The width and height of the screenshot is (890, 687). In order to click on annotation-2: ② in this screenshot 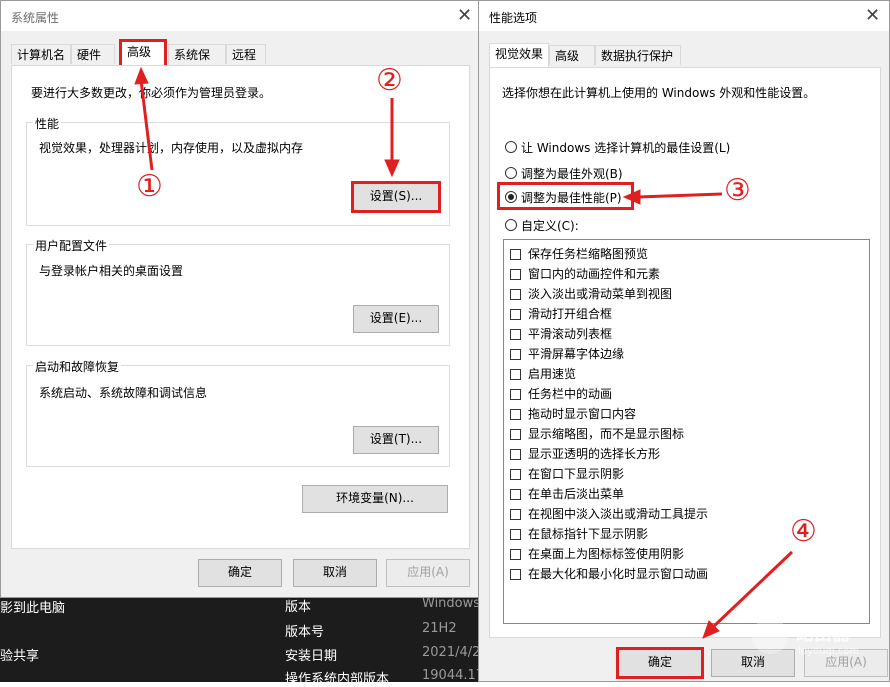, I will do `click(389, 80)`.